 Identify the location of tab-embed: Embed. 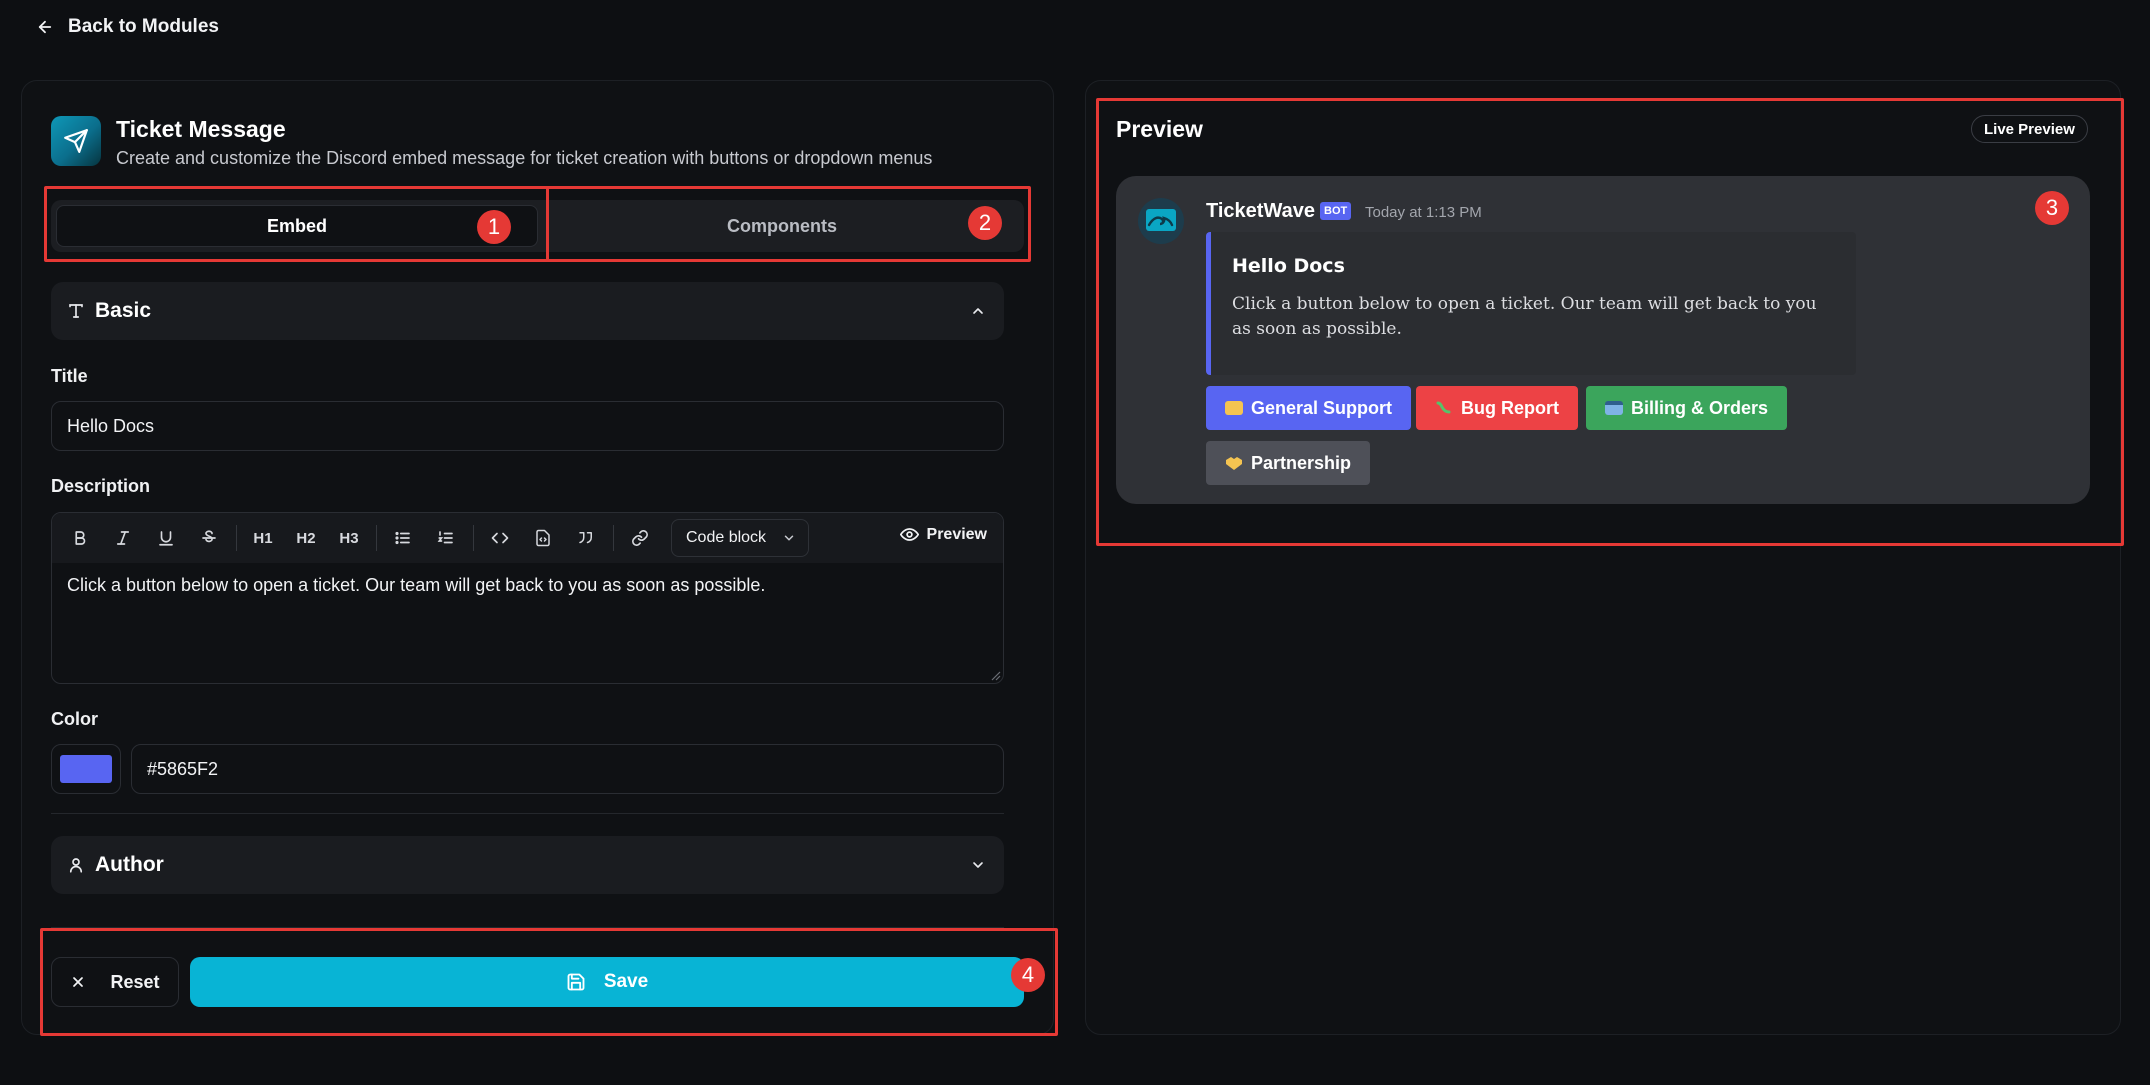
(297, 226).